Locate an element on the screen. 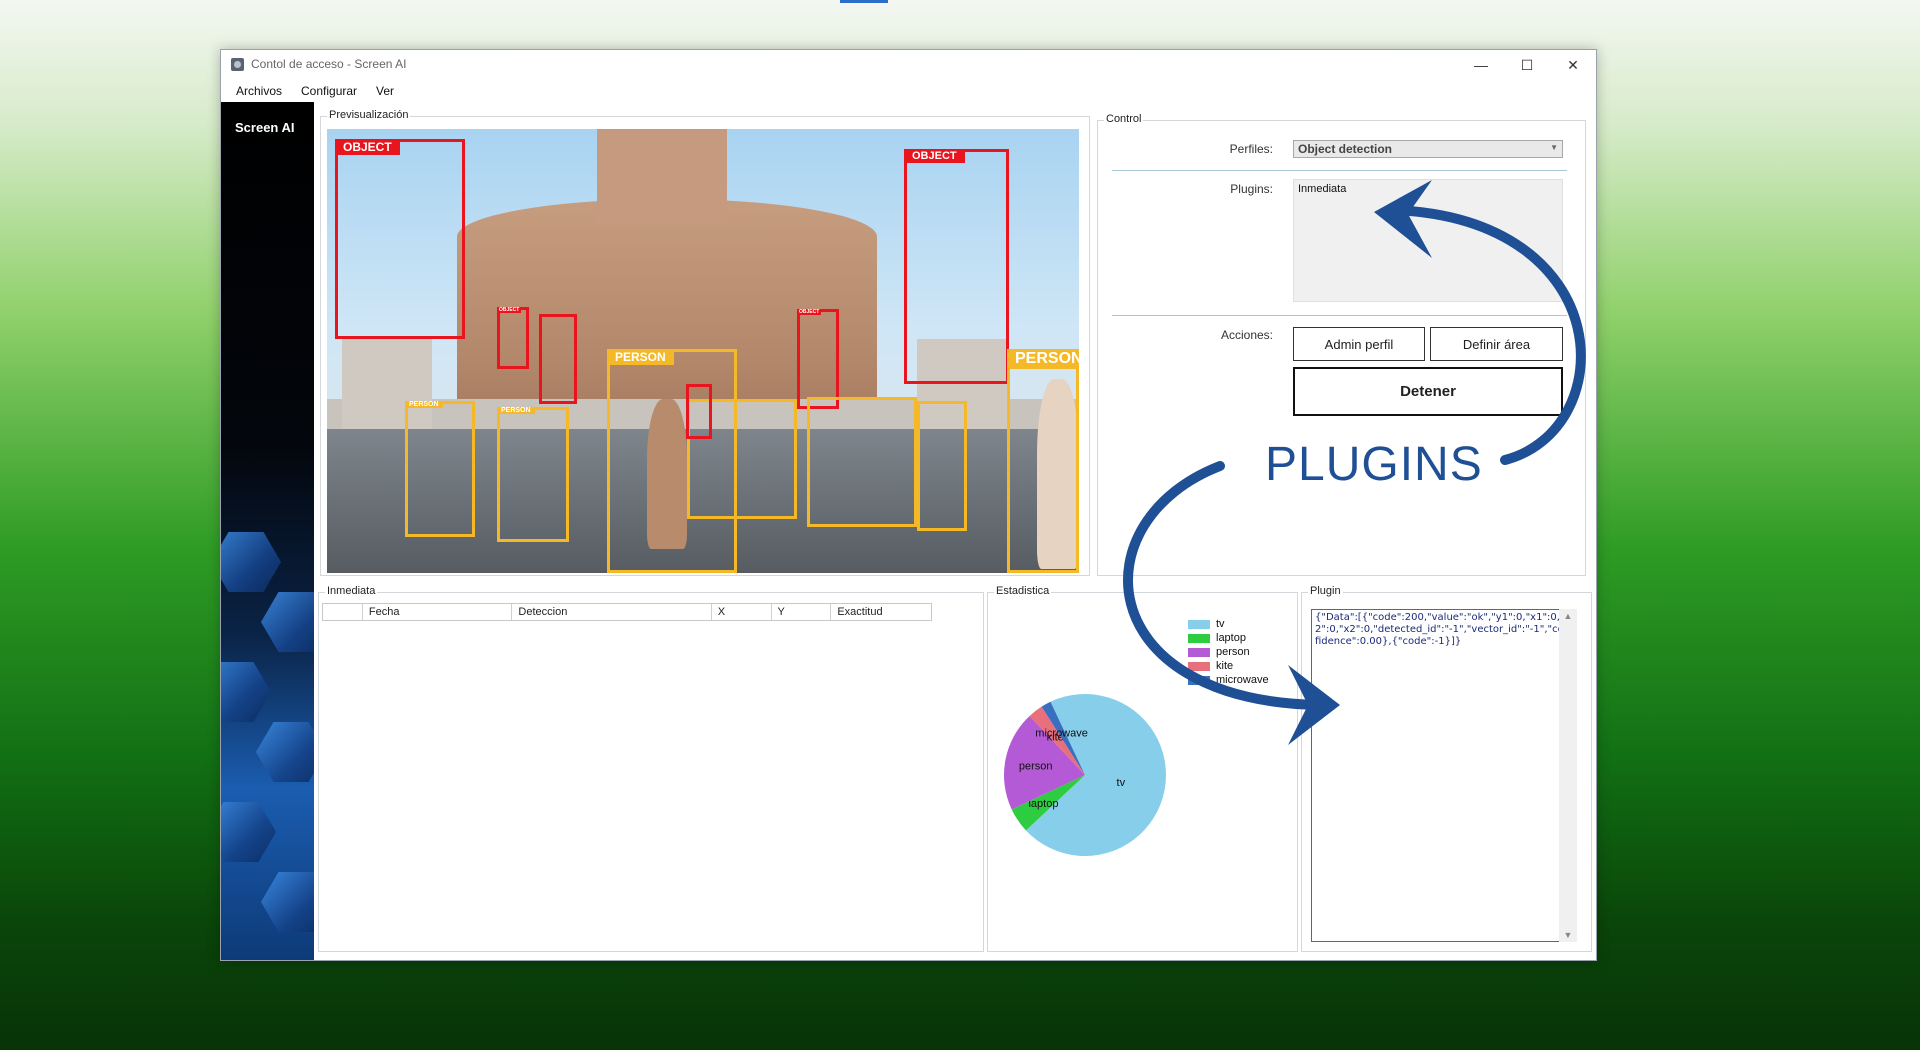 This screenshot has width=1920, height=1050. annotation-arrows is located at coordinates (1354, 462).